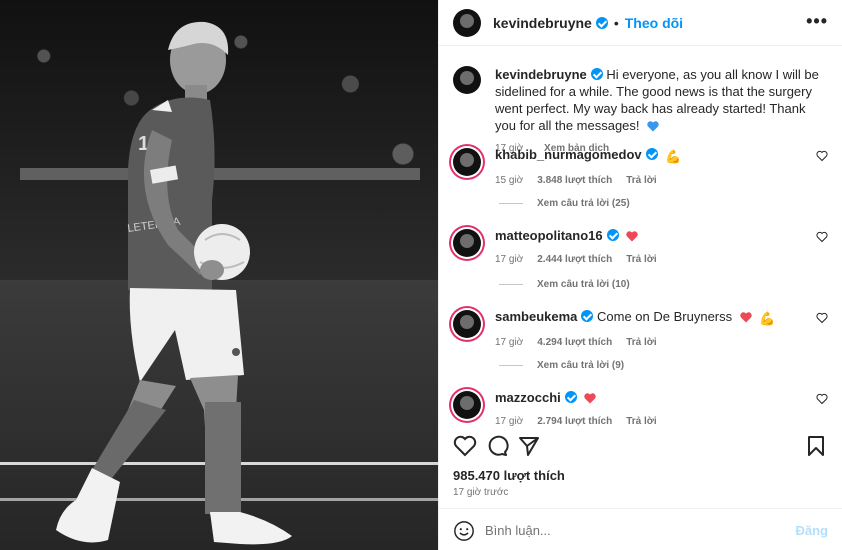  What do you see at coordinates (574, 259) in the screenshot?
I see `comment-likes: 2.444 lượt thích` at bounding box center [574, 259].